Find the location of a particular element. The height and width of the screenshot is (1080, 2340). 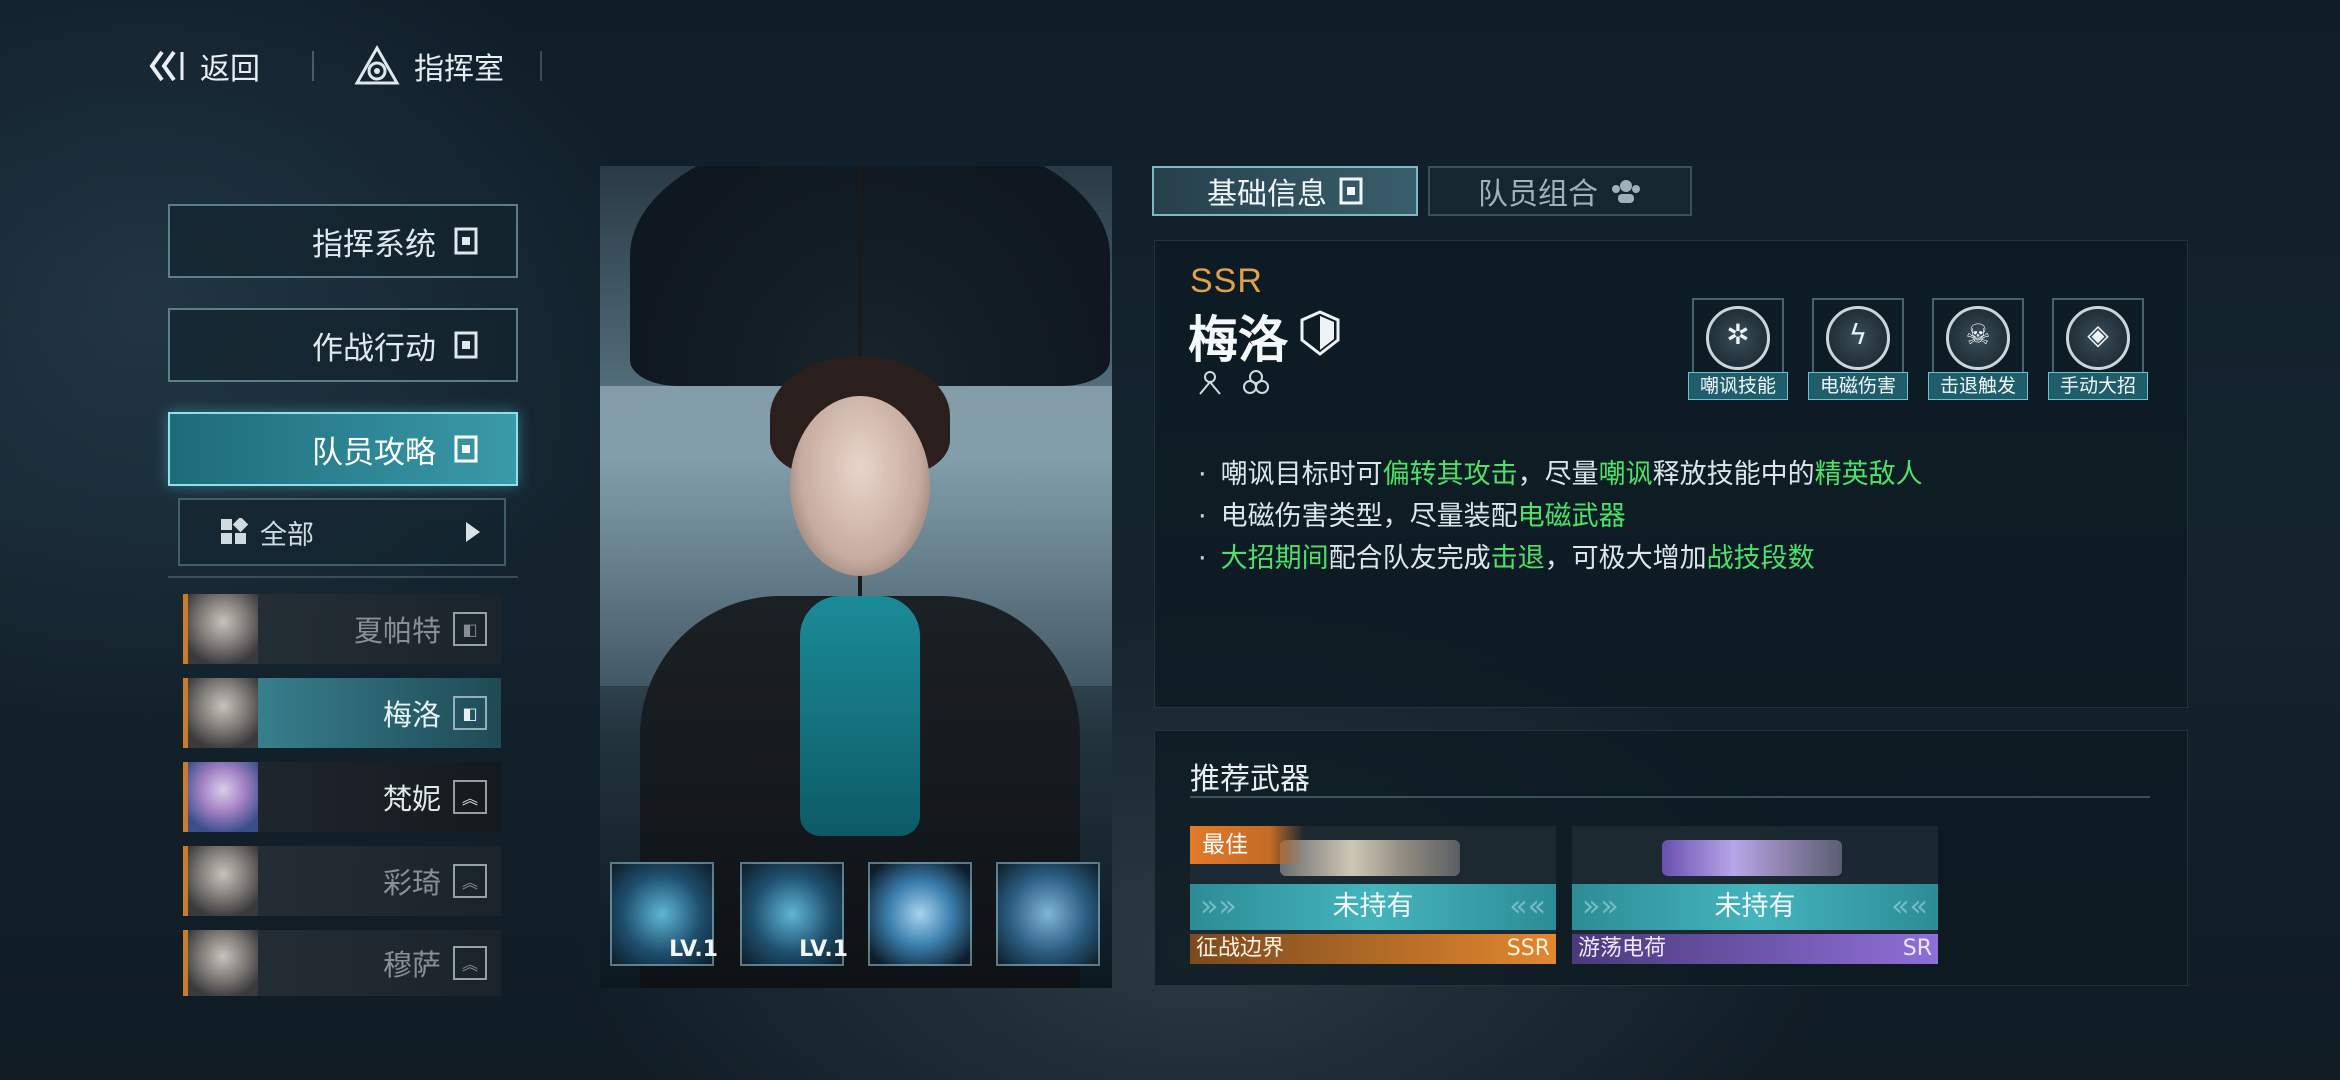

weapon-info-bar: 游荡电荷 SR is located at coordinates (1755, 949).